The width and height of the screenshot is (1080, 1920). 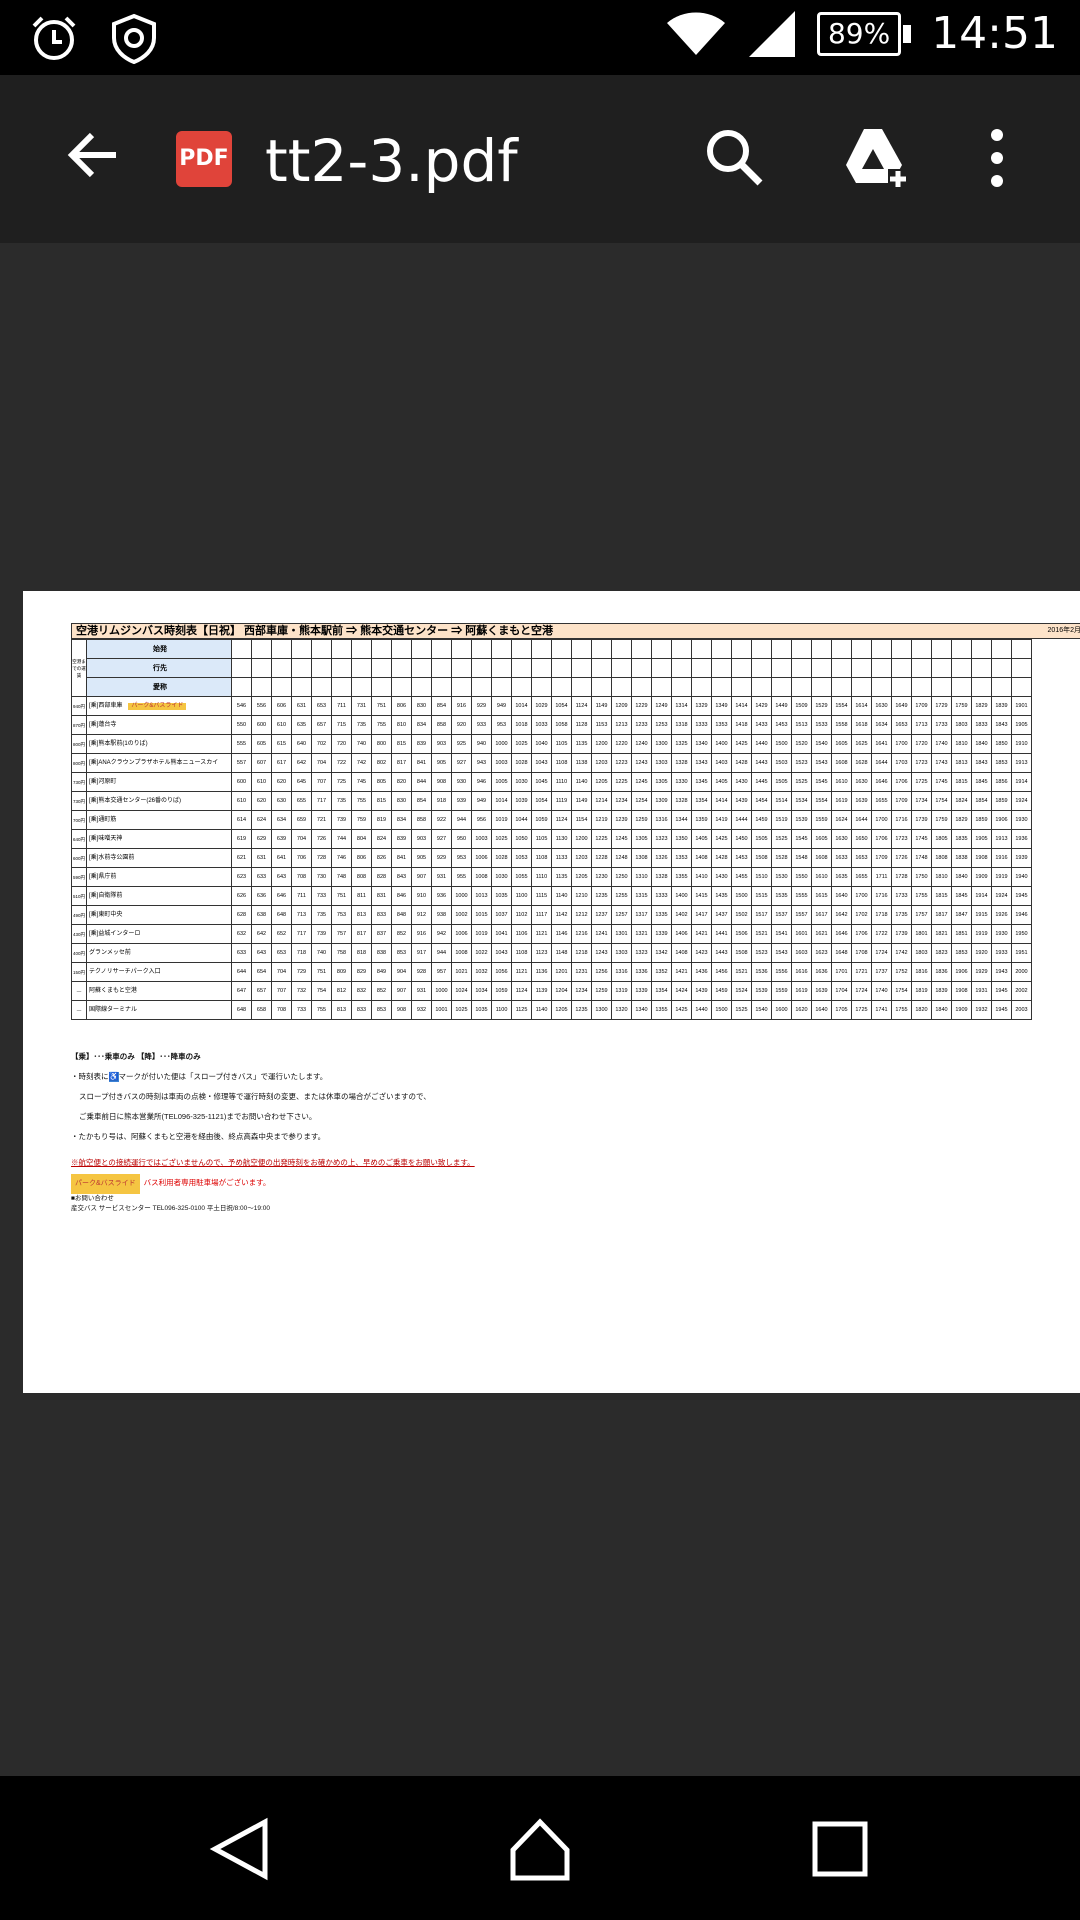 What do you see at coordinates (741, 1010) in the screenshot?
I see `time-cell: 1525` at bounding box center [741, 1010].